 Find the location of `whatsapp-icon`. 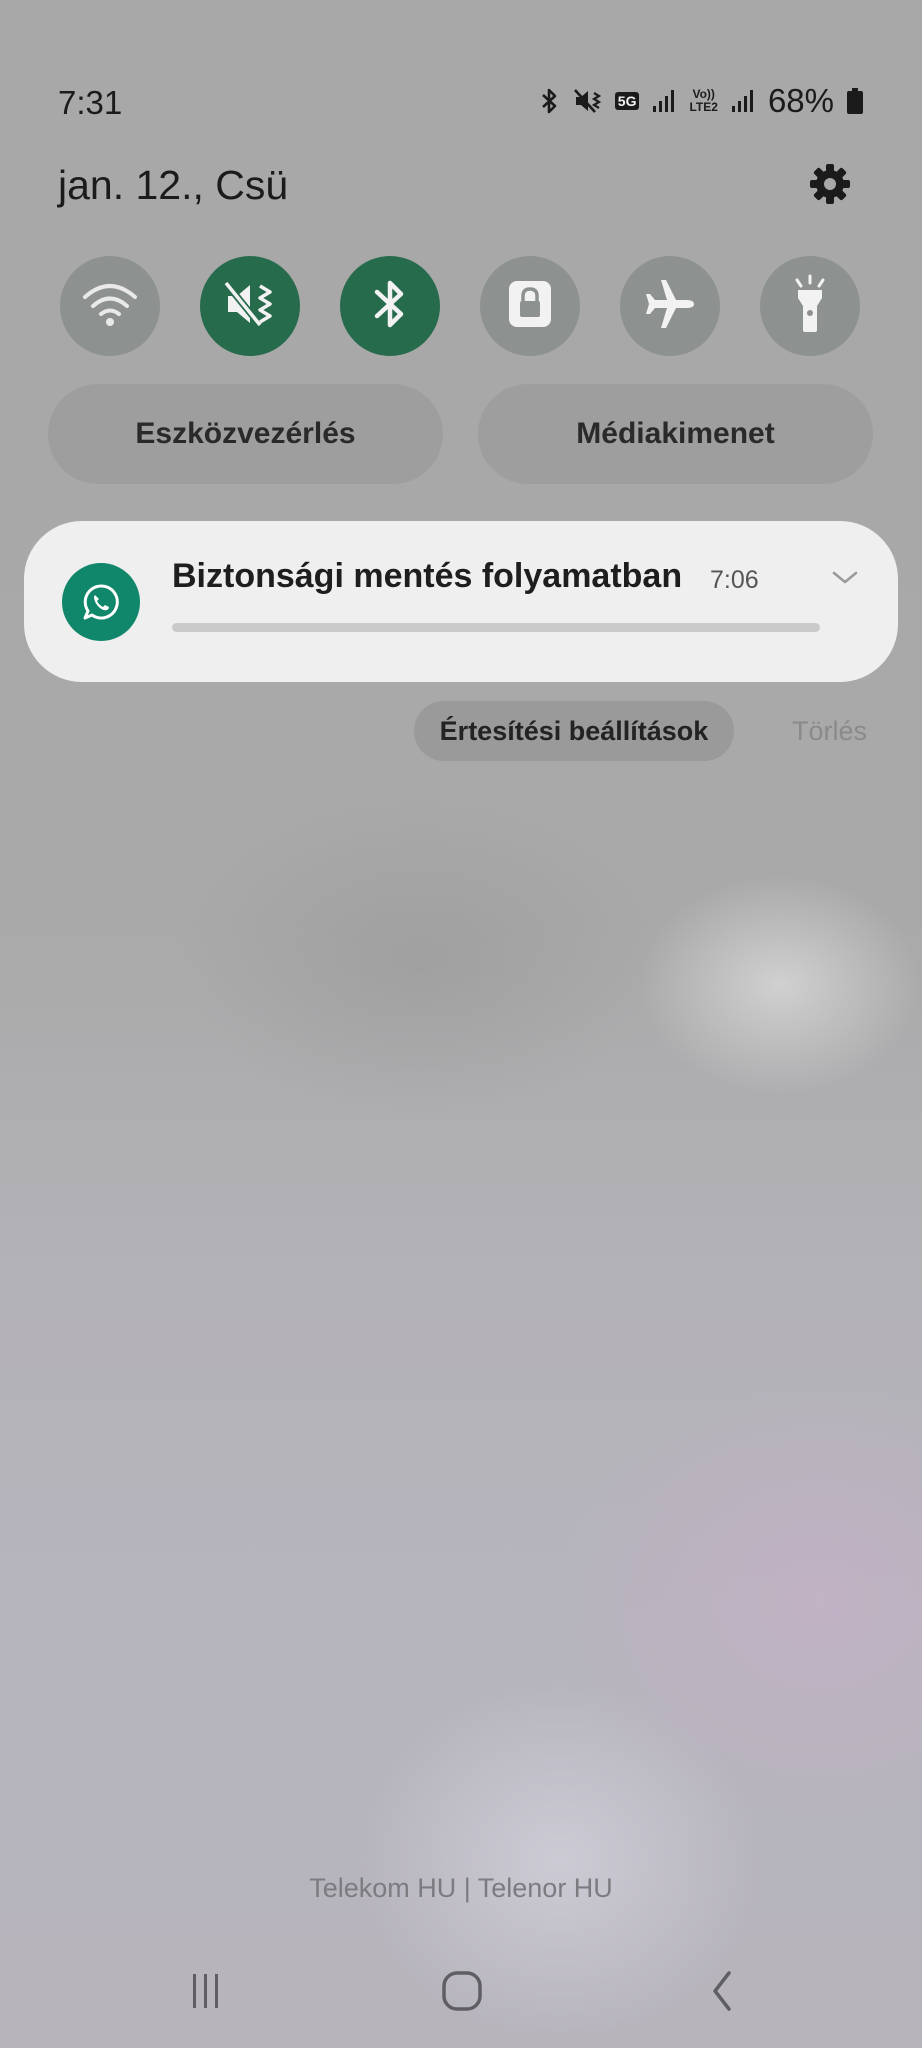

whatsapp-icon is located at coordinates (101, 602).